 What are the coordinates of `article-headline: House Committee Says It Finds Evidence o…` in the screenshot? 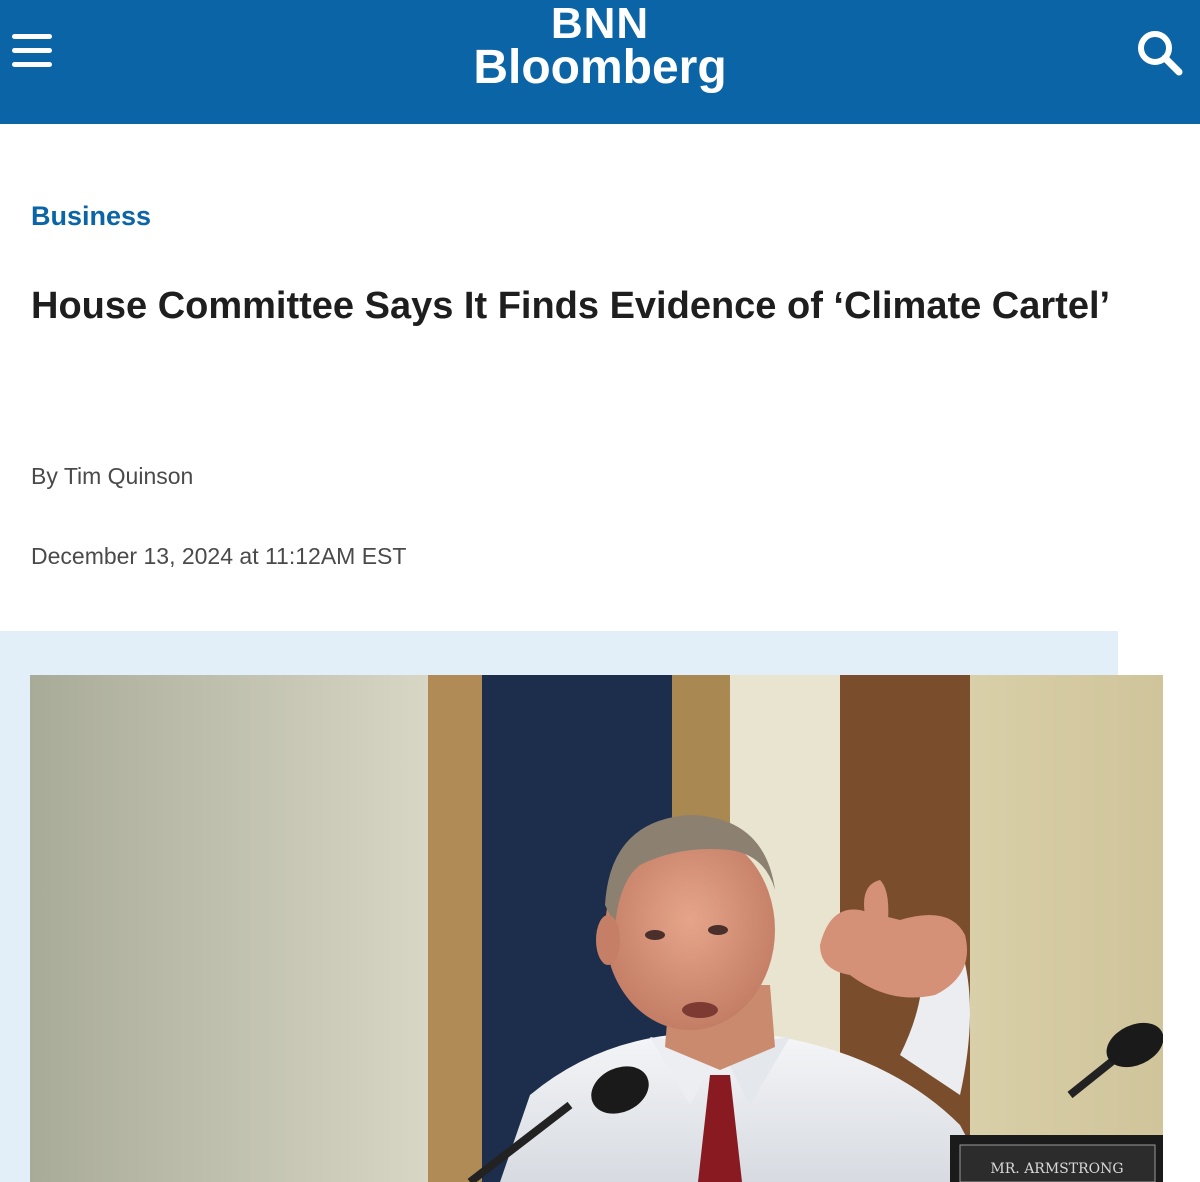 It's located at (571, 306).